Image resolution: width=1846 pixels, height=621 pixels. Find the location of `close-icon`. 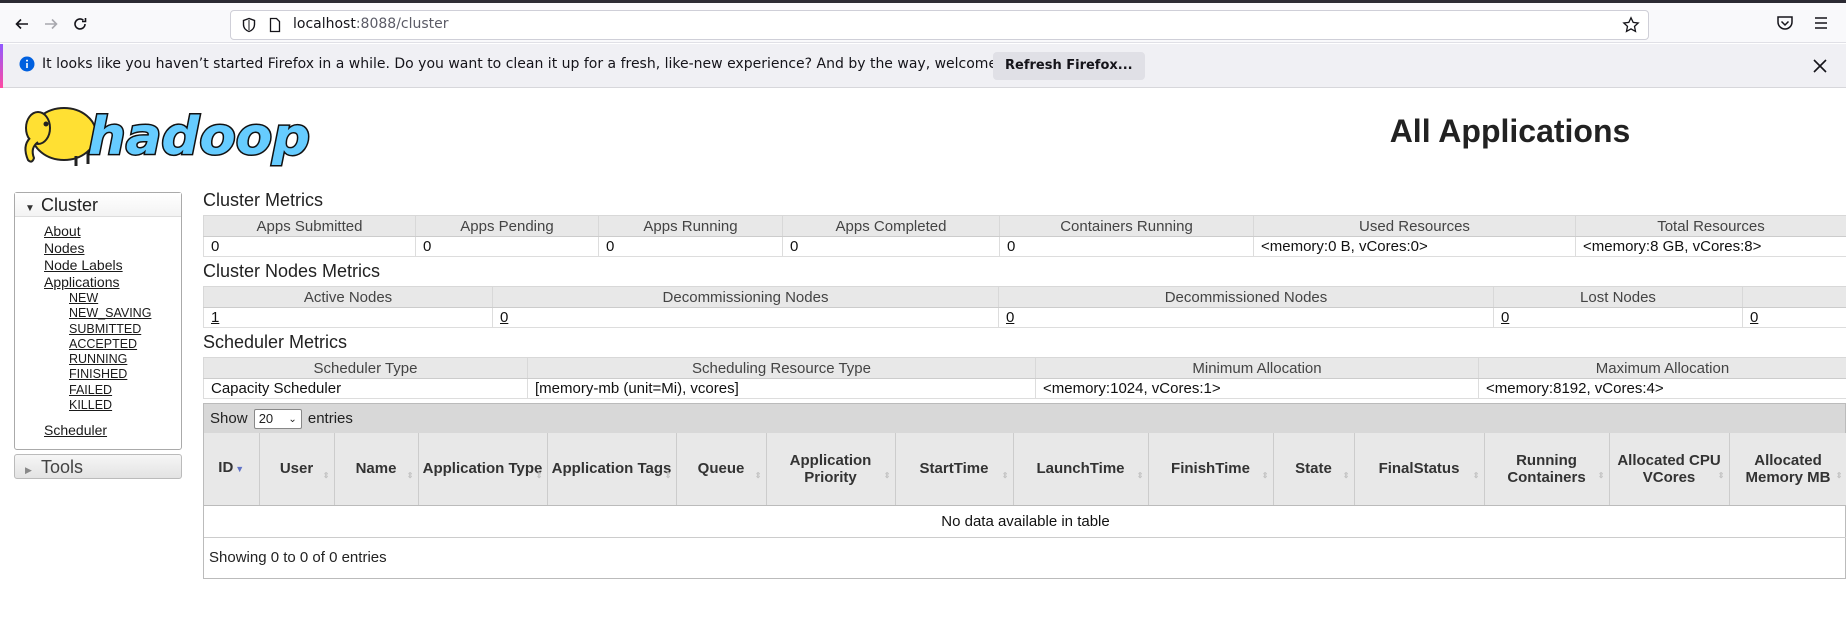

close-icon is located at coordinates (1820, 66).